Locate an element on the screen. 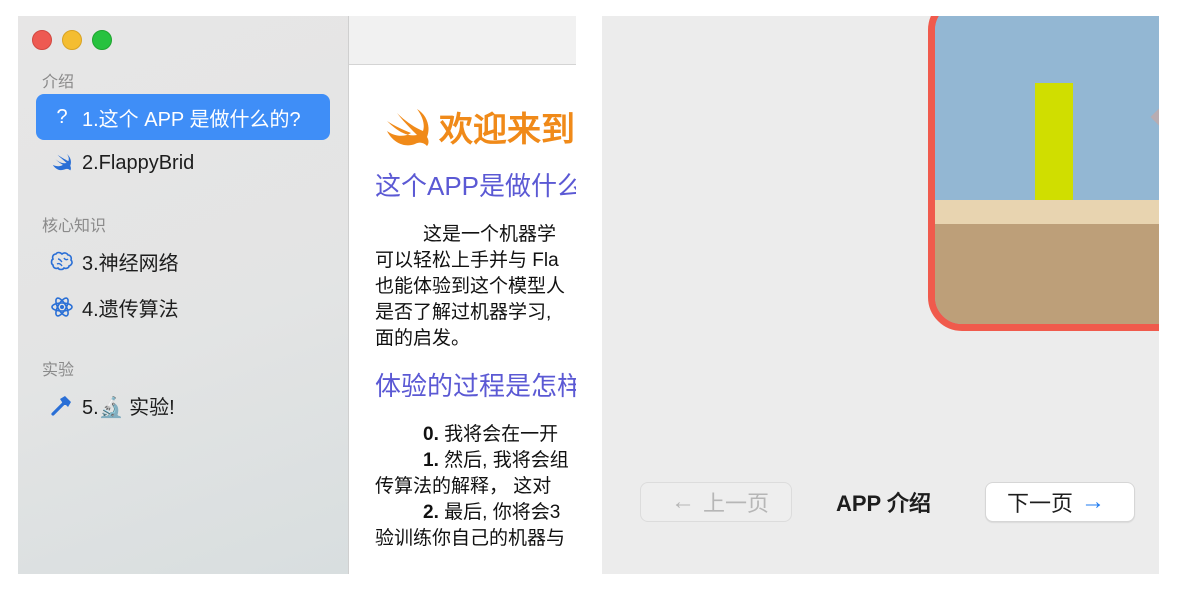 This screenshot has width=1179, height=589. sidebar-item-label: 5.🔬 实验! is located at coordinates (128, 407).